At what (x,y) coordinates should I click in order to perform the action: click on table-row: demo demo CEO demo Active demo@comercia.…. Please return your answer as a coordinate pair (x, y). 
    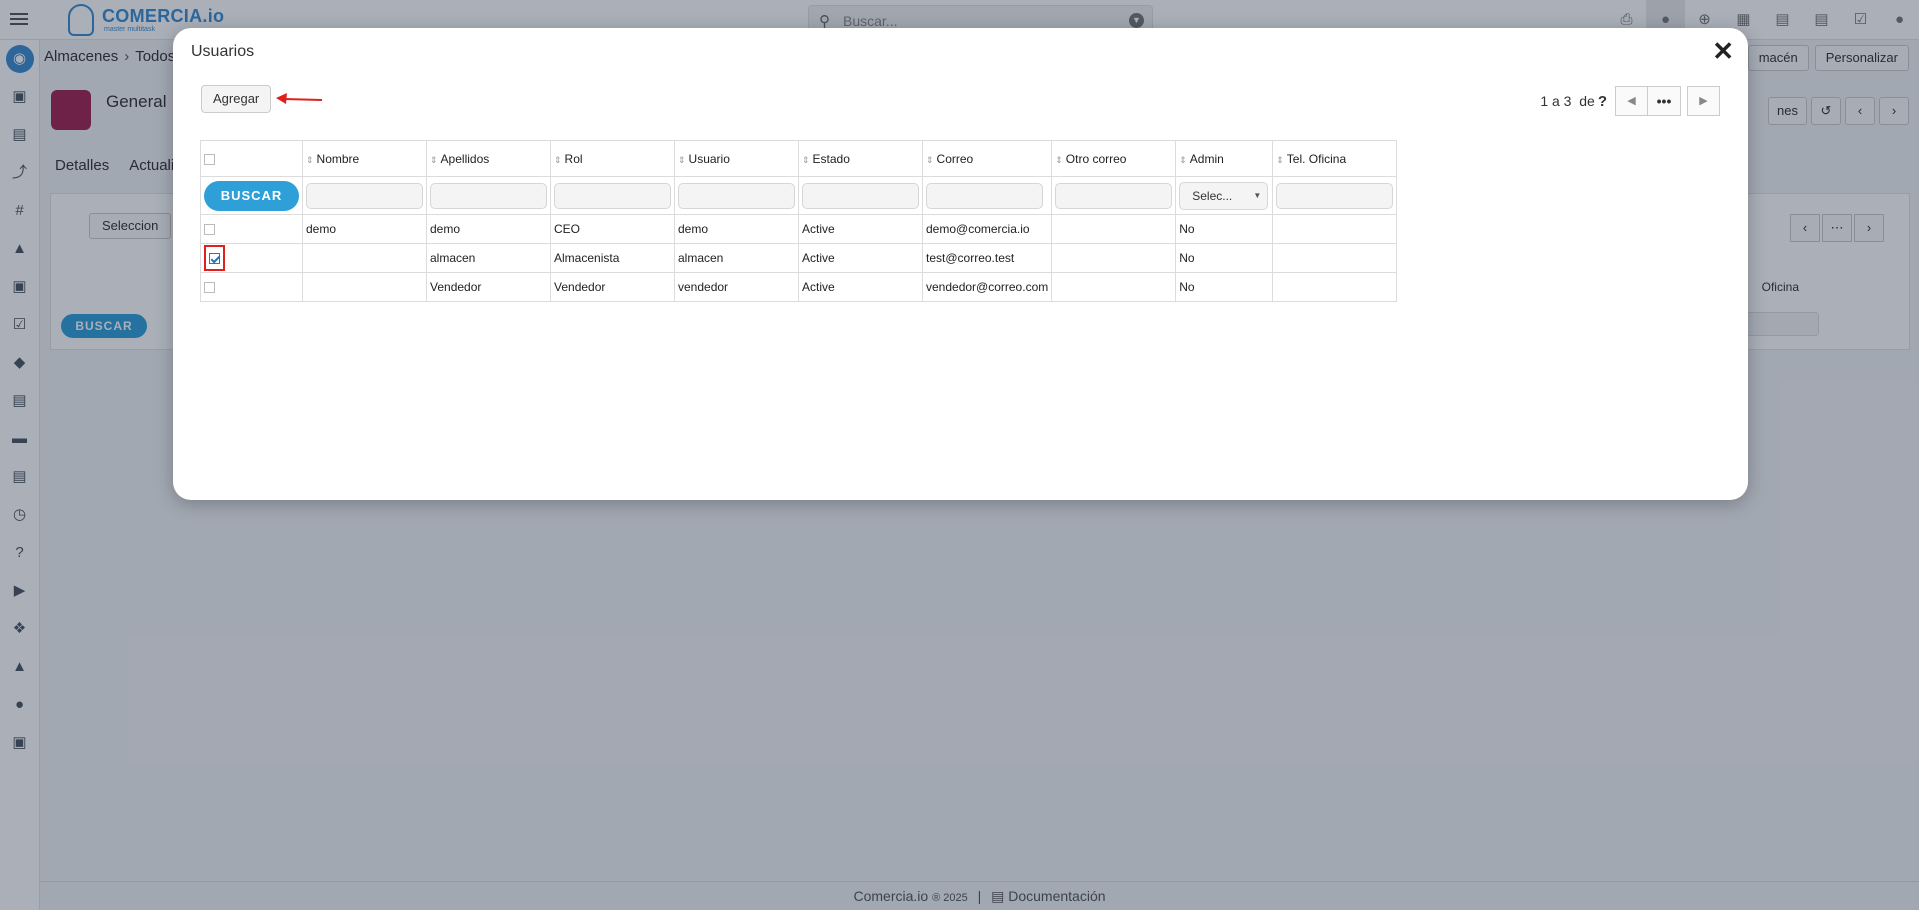
    Looking at the image, I should click on (799, 229).